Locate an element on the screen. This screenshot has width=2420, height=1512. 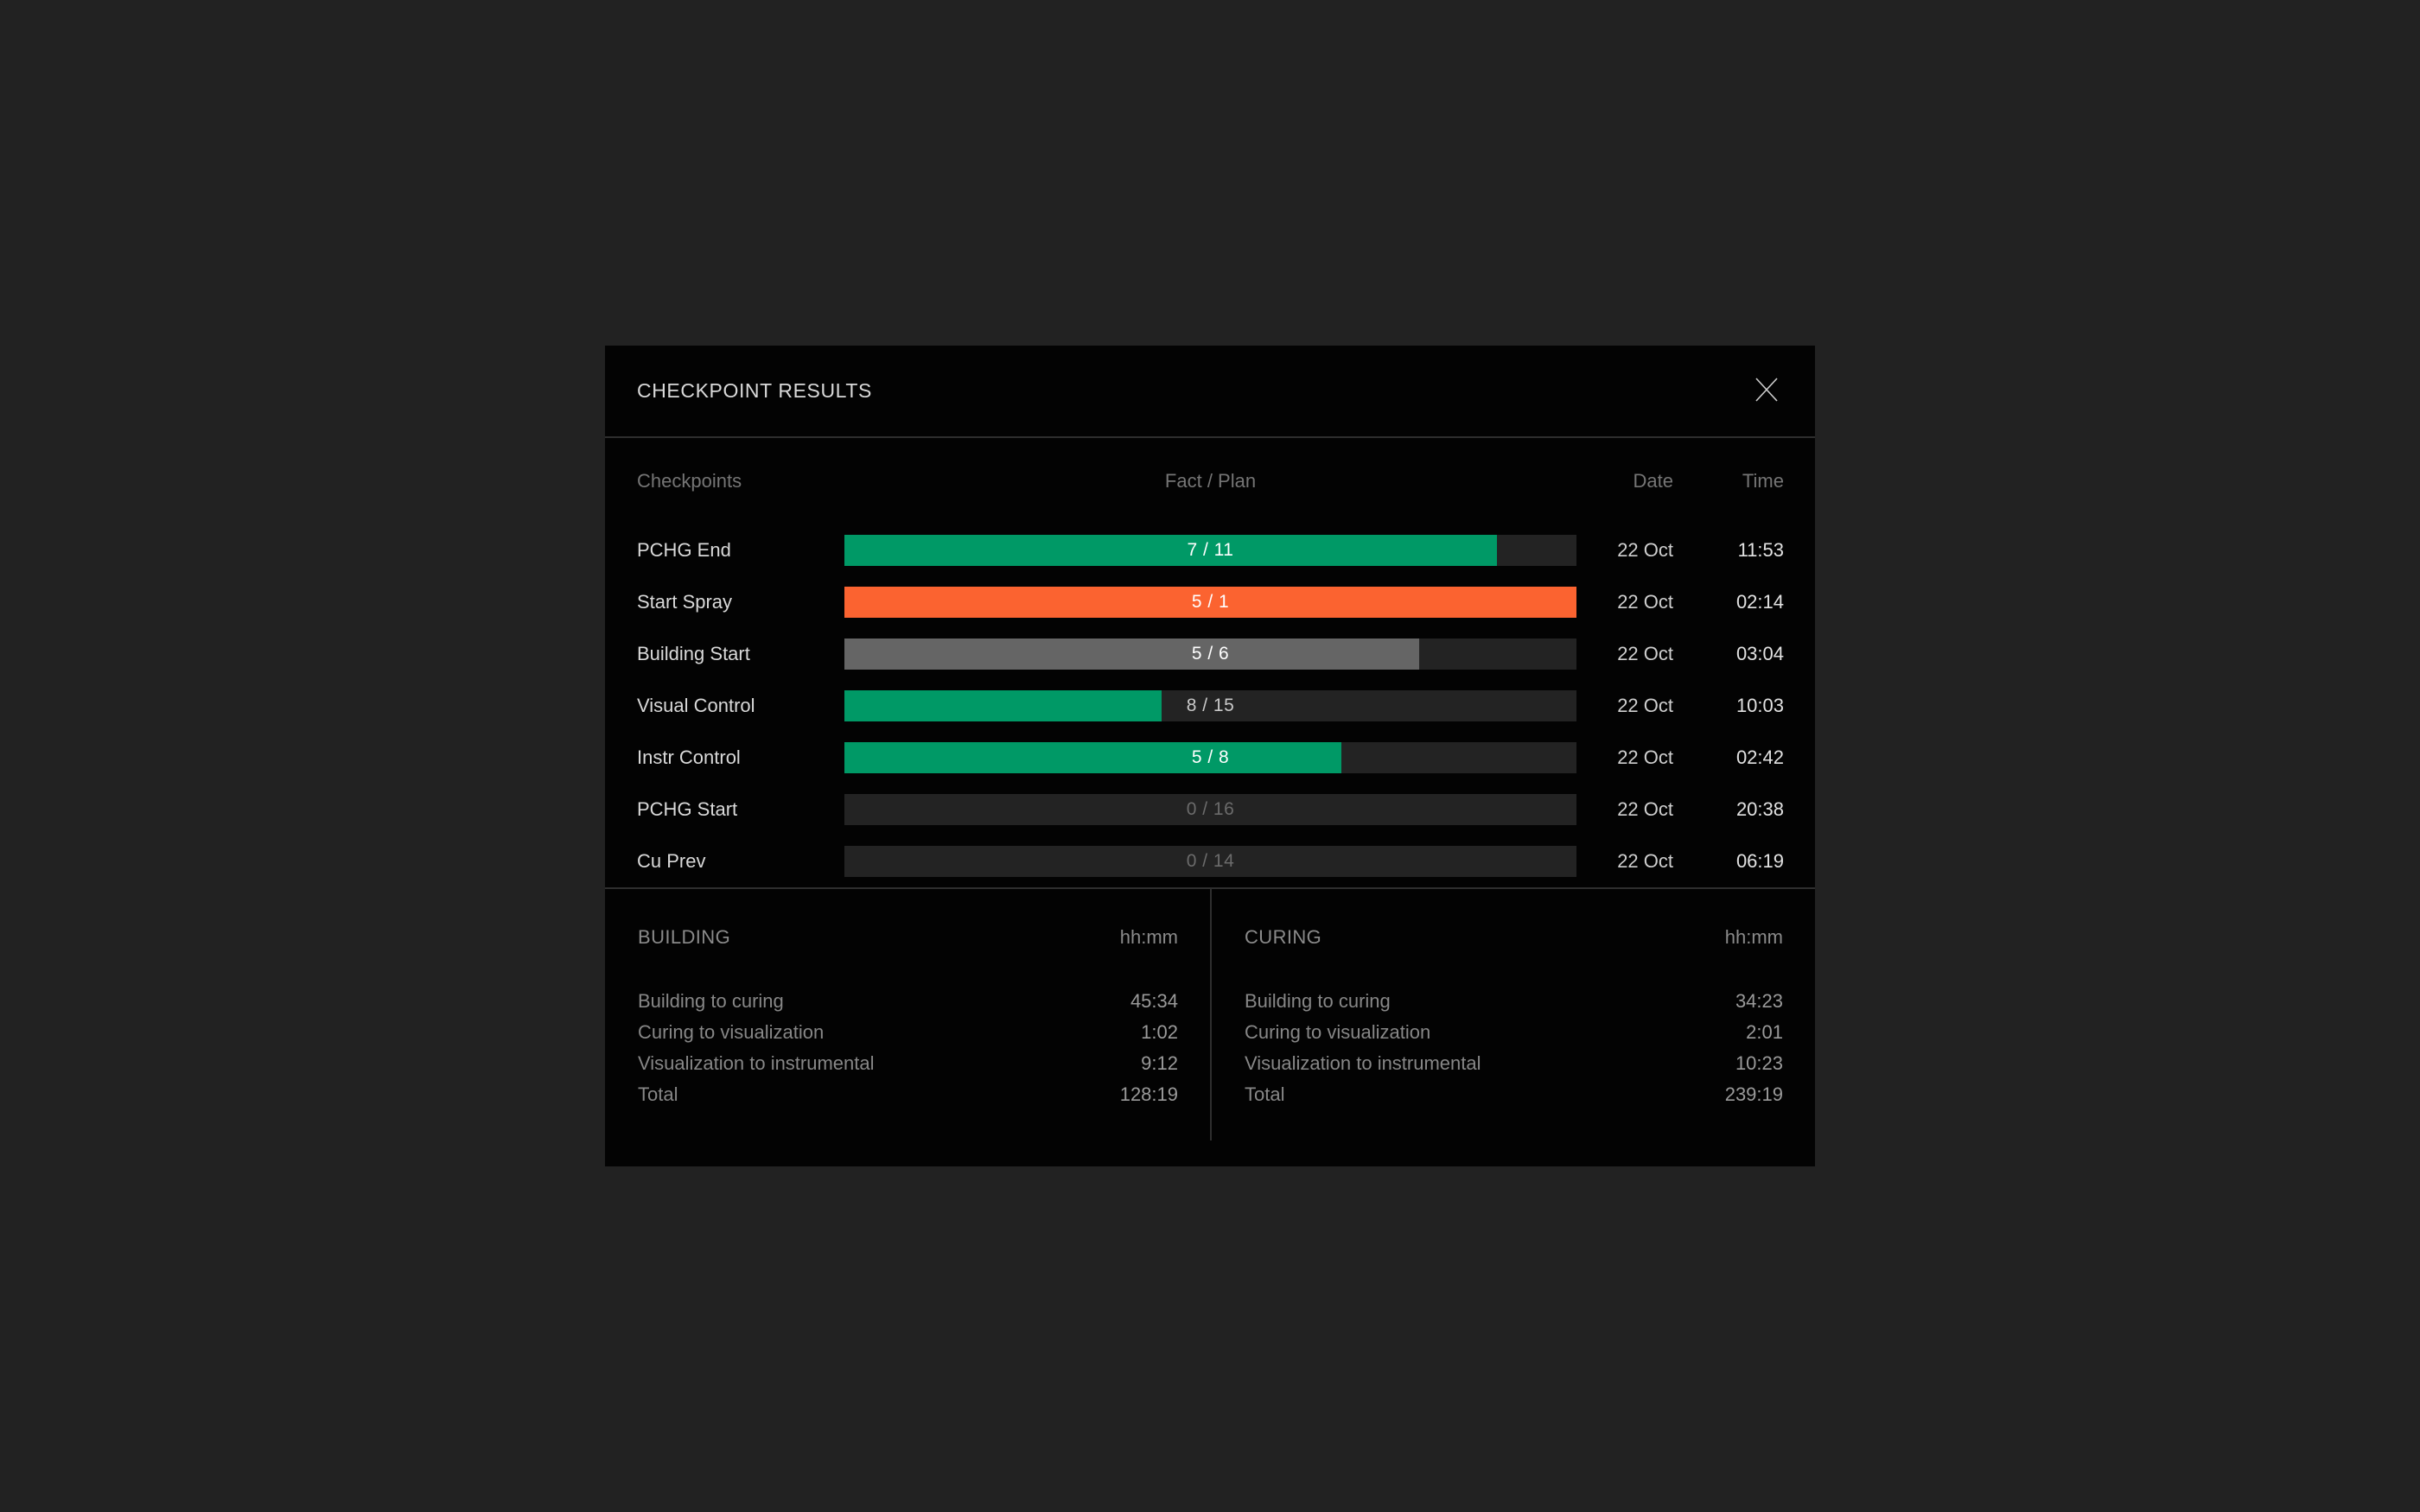
panel-row: Total 239:19 is located at coordinates (1514, 1094).